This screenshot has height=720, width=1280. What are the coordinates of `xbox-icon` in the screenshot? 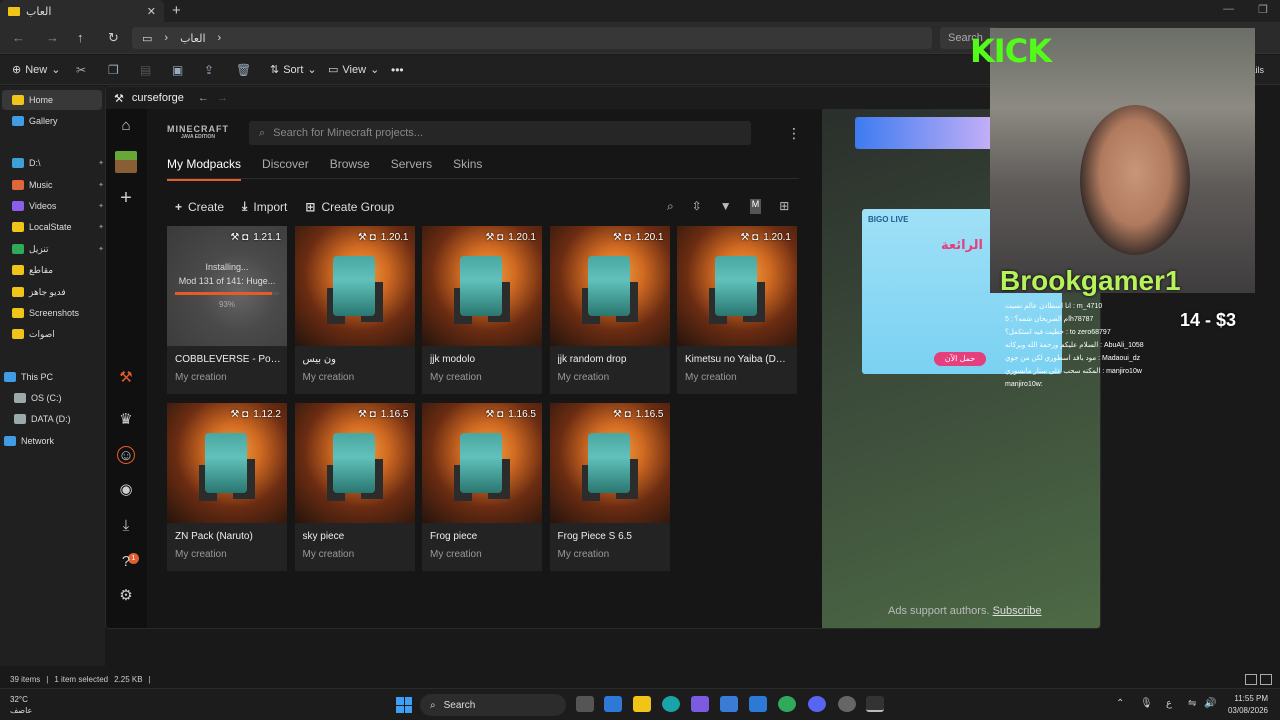 It's located at (787, 704).